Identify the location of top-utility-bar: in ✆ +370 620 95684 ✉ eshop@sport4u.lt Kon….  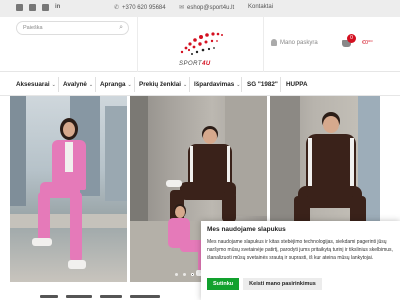
(200, 8).